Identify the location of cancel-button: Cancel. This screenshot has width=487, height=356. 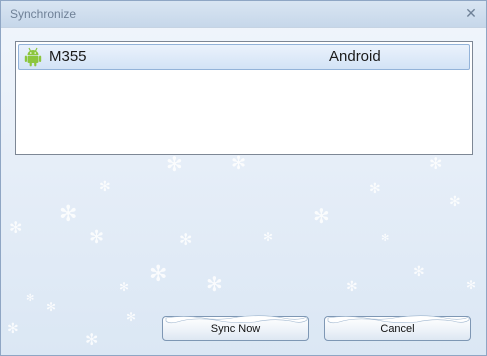
(397, 328).